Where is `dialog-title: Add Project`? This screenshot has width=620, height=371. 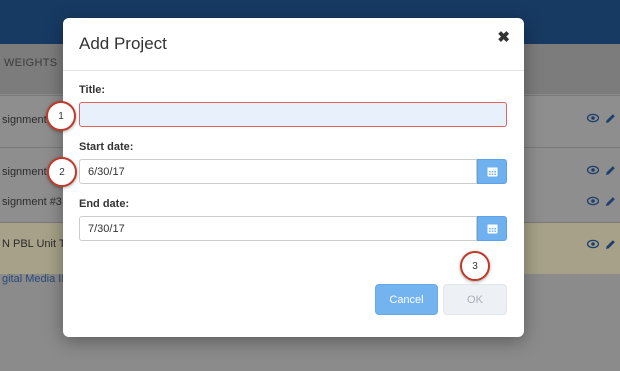 dialog-title: Add Project is located at coordinates (123, 43).